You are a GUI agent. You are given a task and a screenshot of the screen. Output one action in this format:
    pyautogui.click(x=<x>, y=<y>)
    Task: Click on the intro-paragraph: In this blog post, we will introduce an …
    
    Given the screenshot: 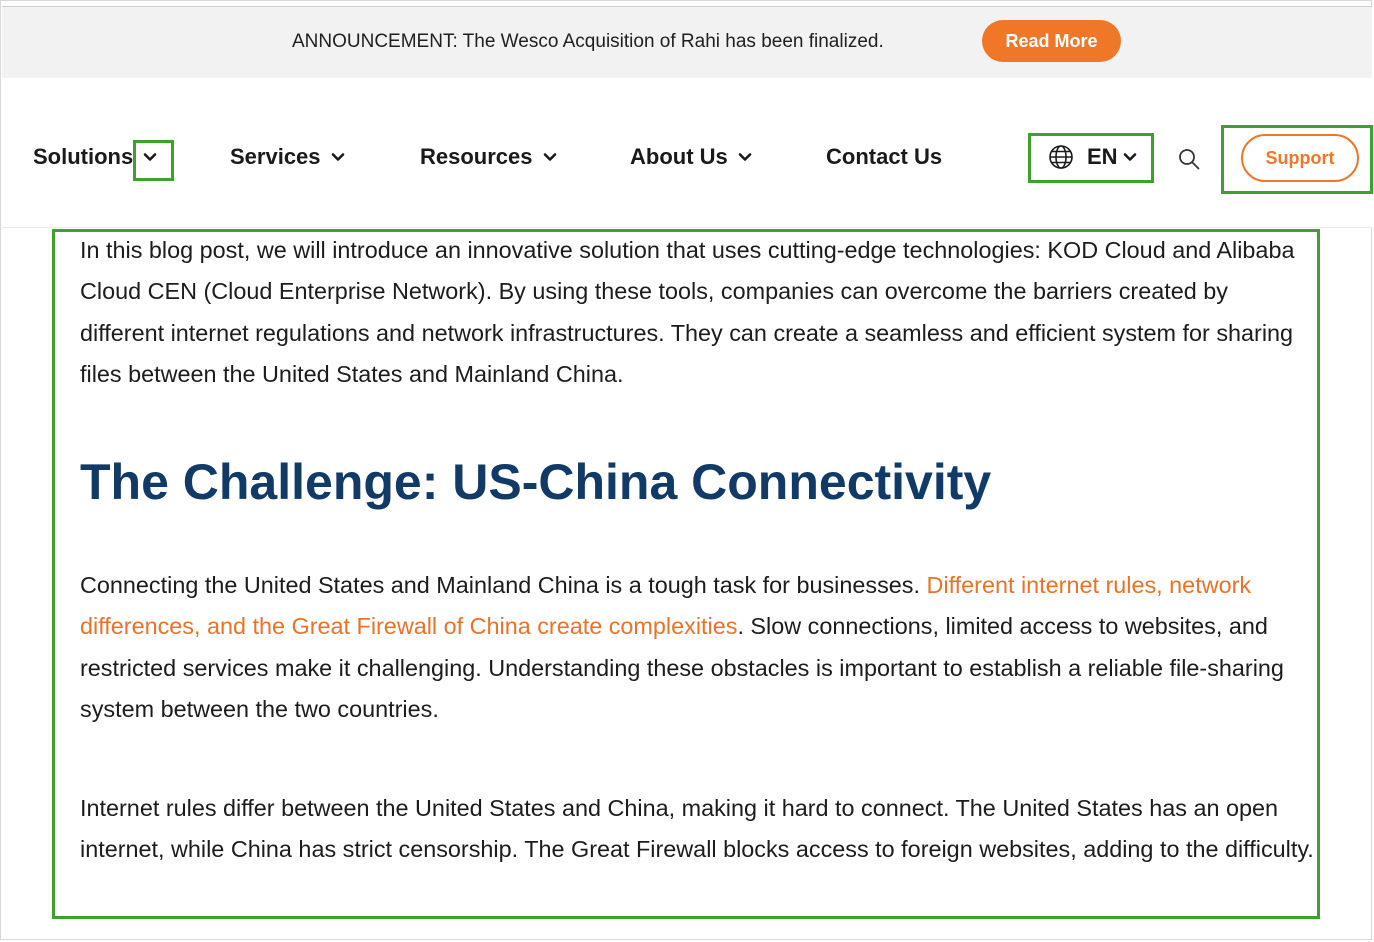 What is the action you would take?
    pyautogui.click(x=687, y=312)
    